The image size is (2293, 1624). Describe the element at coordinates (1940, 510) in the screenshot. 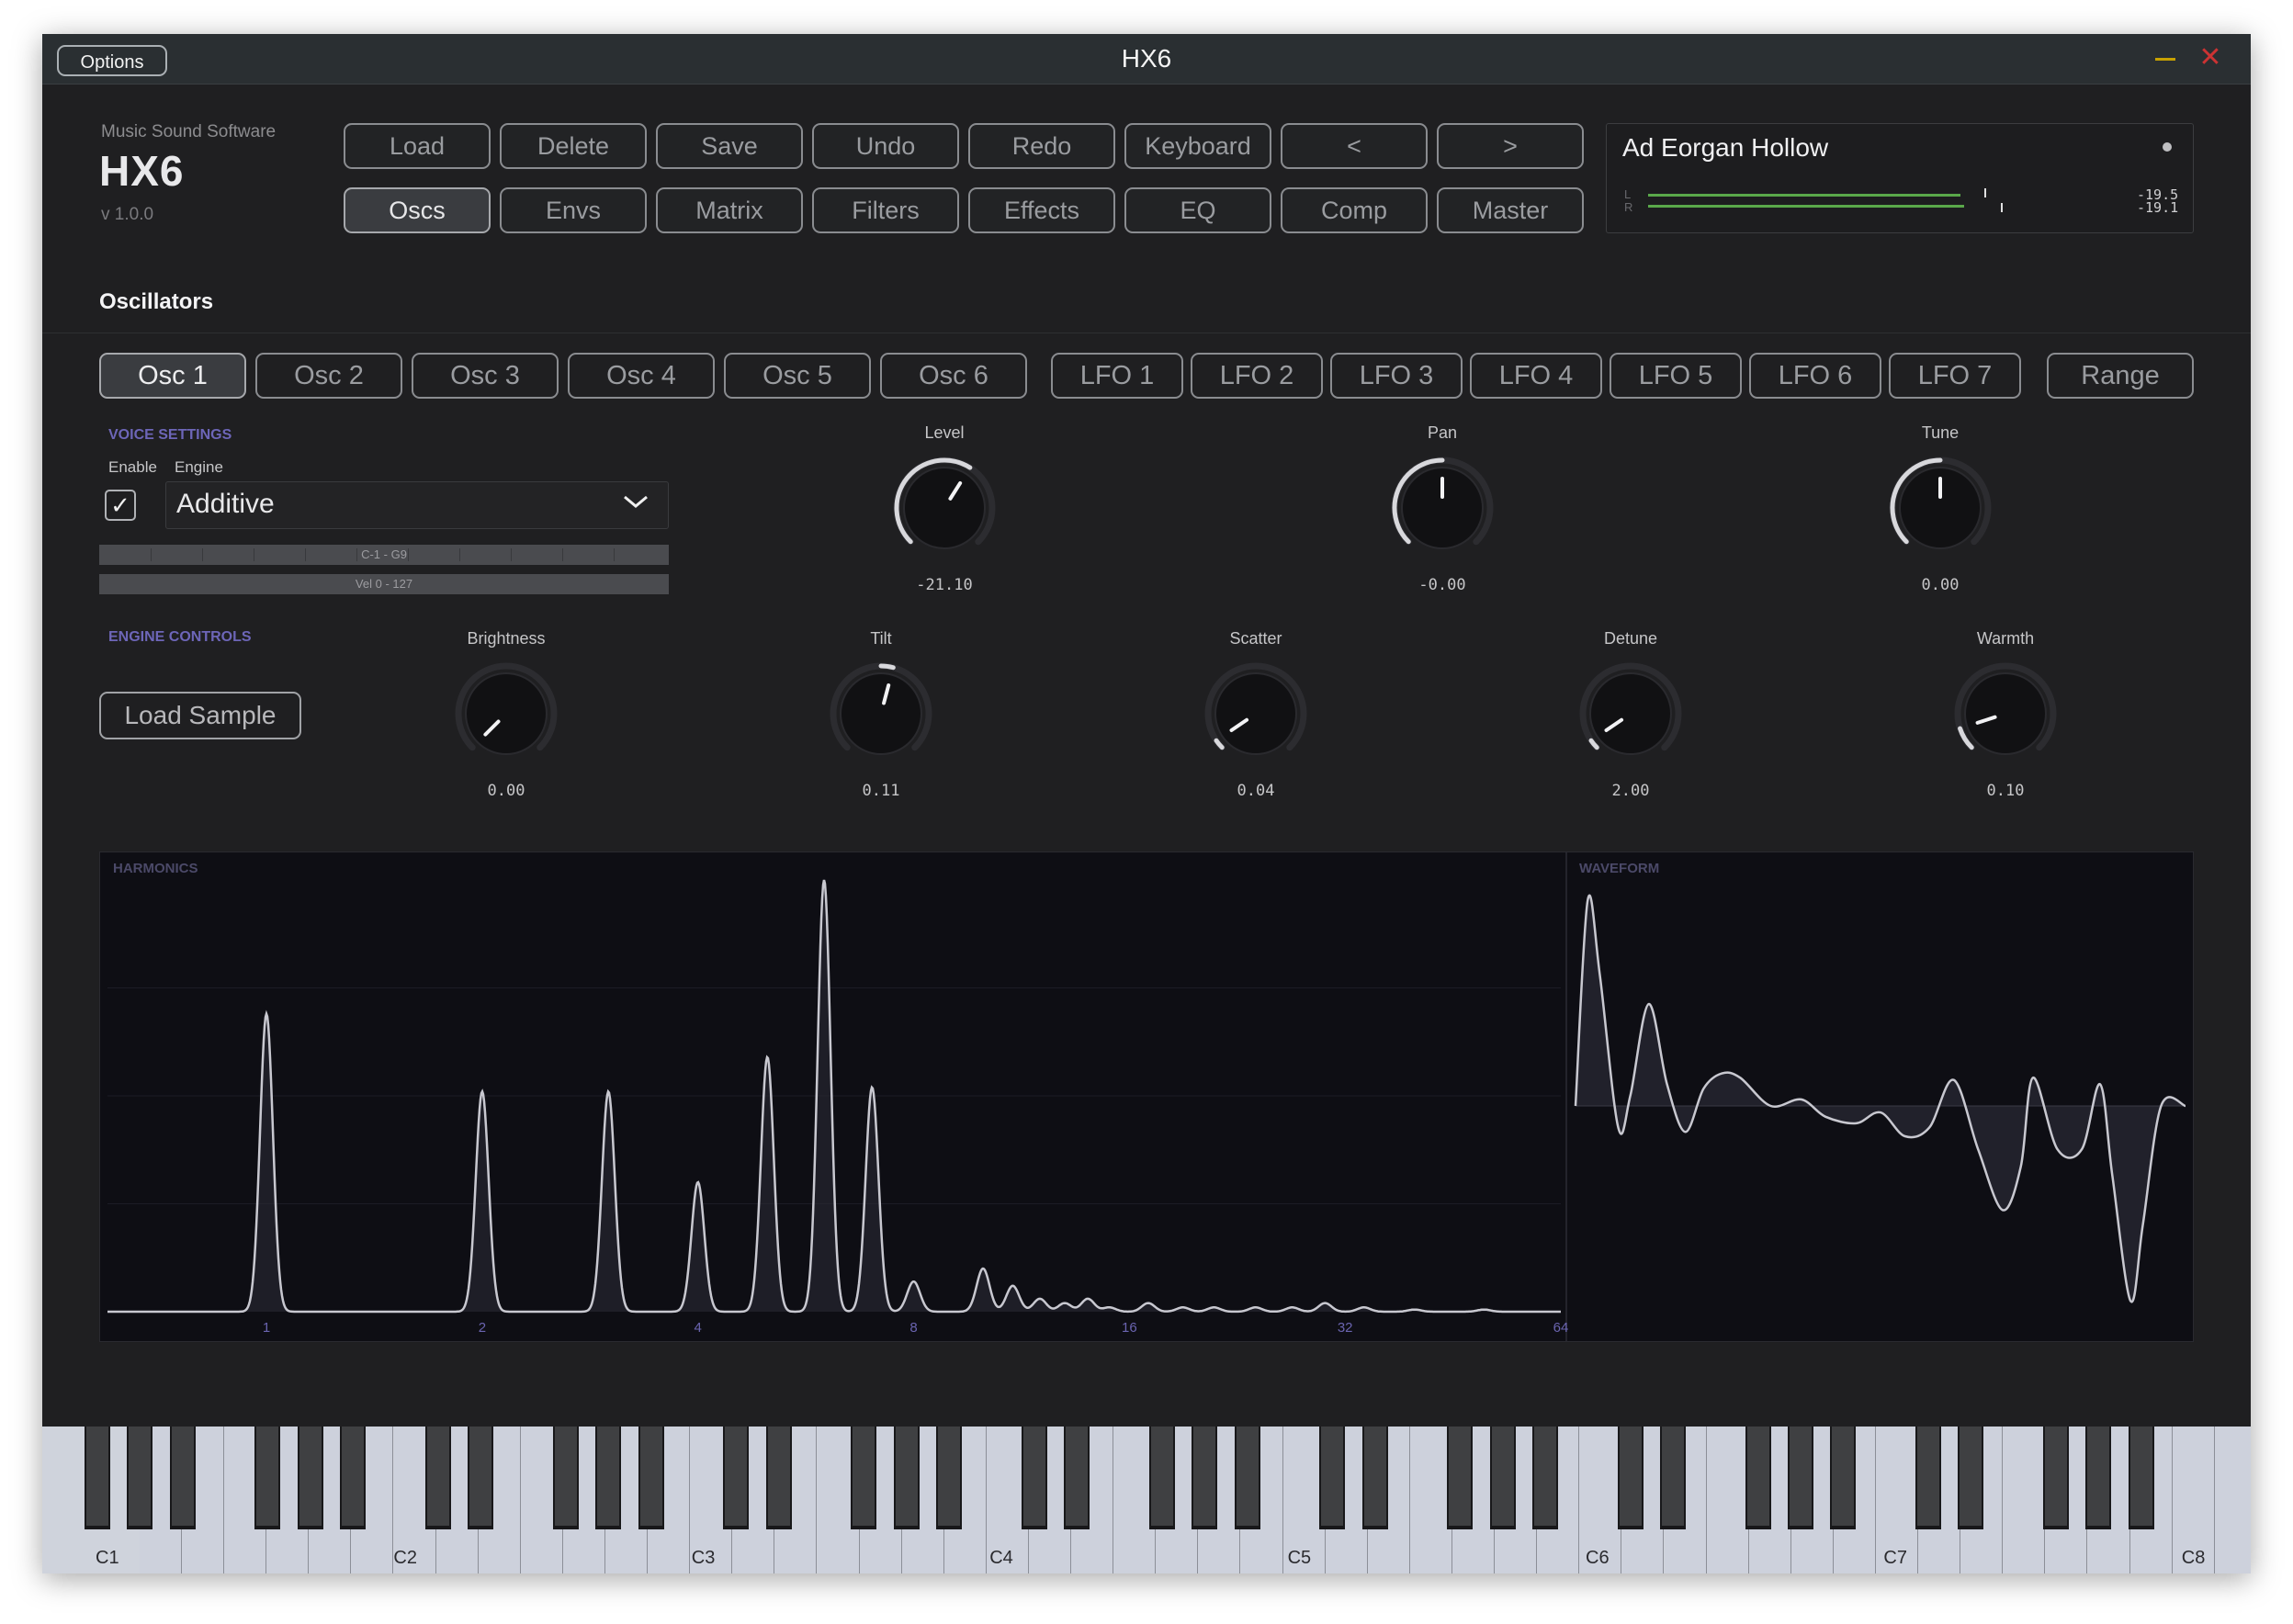

I see `tune-knob` at that location.